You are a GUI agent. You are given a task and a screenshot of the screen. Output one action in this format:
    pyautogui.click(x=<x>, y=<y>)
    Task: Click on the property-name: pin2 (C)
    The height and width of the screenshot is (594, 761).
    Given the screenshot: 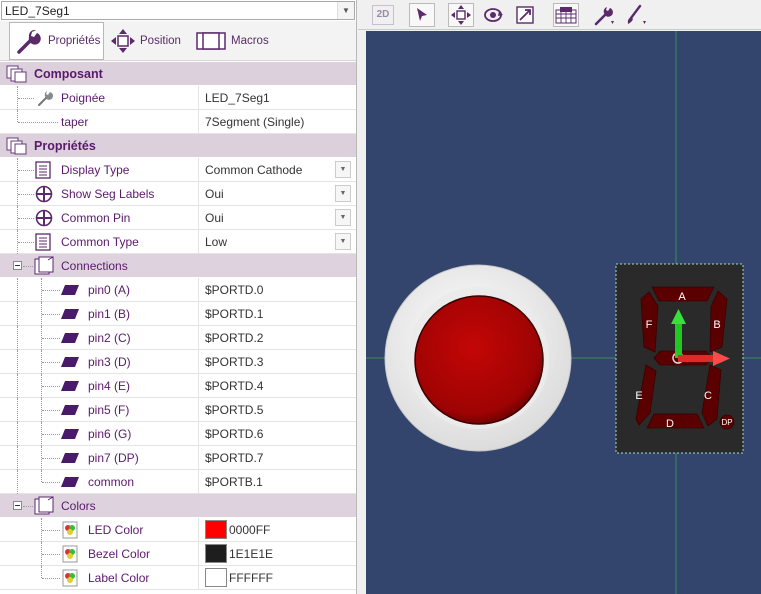 What is the action you would take?
    pyautogui.click(x=109, y=338)
    